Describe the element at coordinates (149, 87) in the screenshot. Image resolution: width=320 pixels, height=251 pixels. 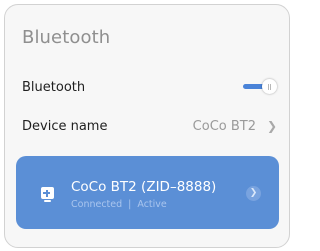
I see `bluetooth-toggle-row: Bluetooth` at that location.